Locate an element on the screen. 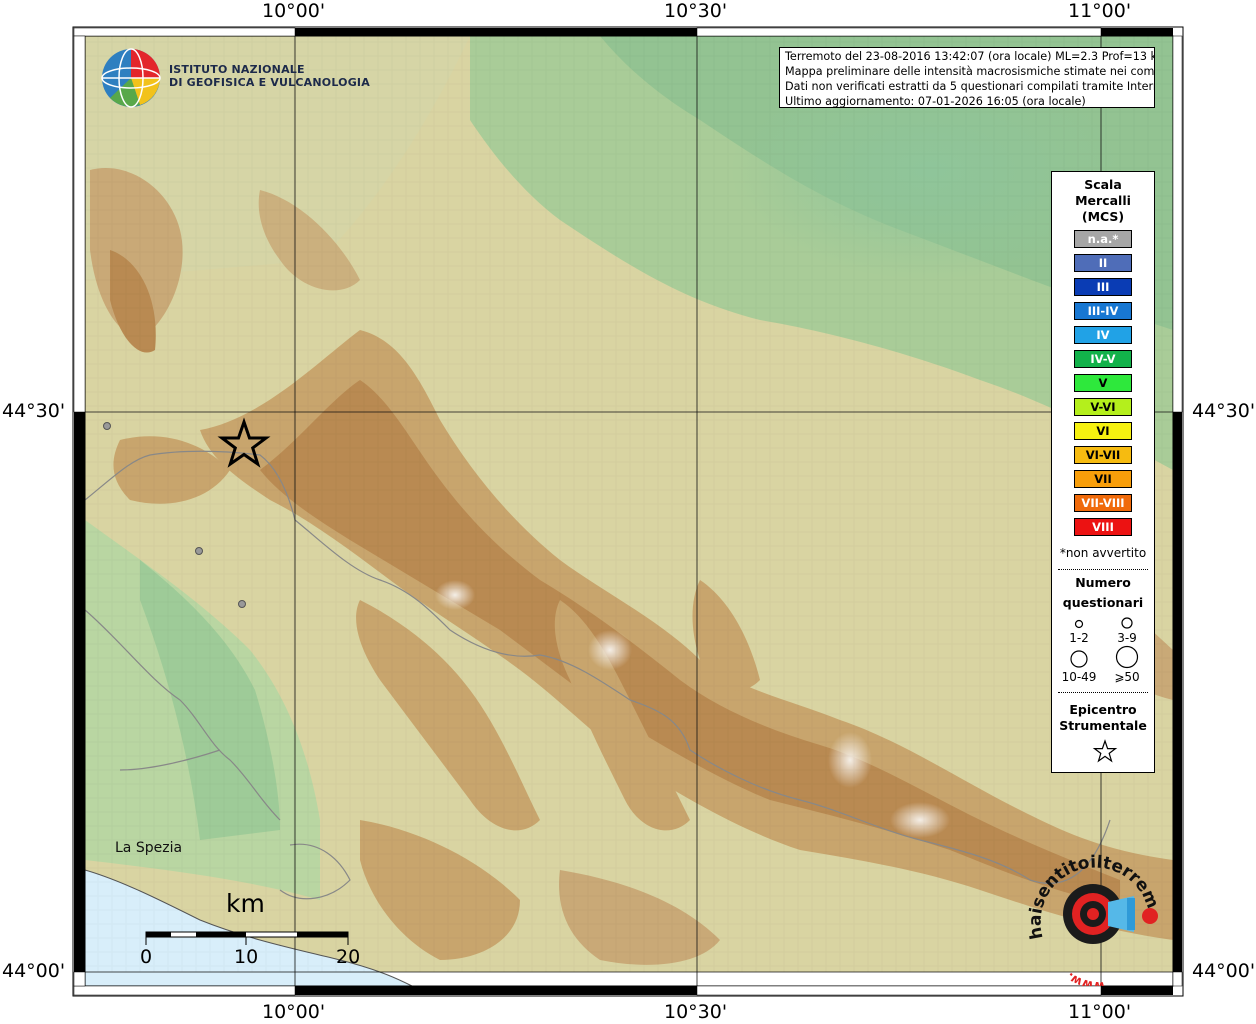 This screenshot has width=1256, height=1024. badge-site-name: haisentitoilterremoto.it is located at coordinates (1093, 893).